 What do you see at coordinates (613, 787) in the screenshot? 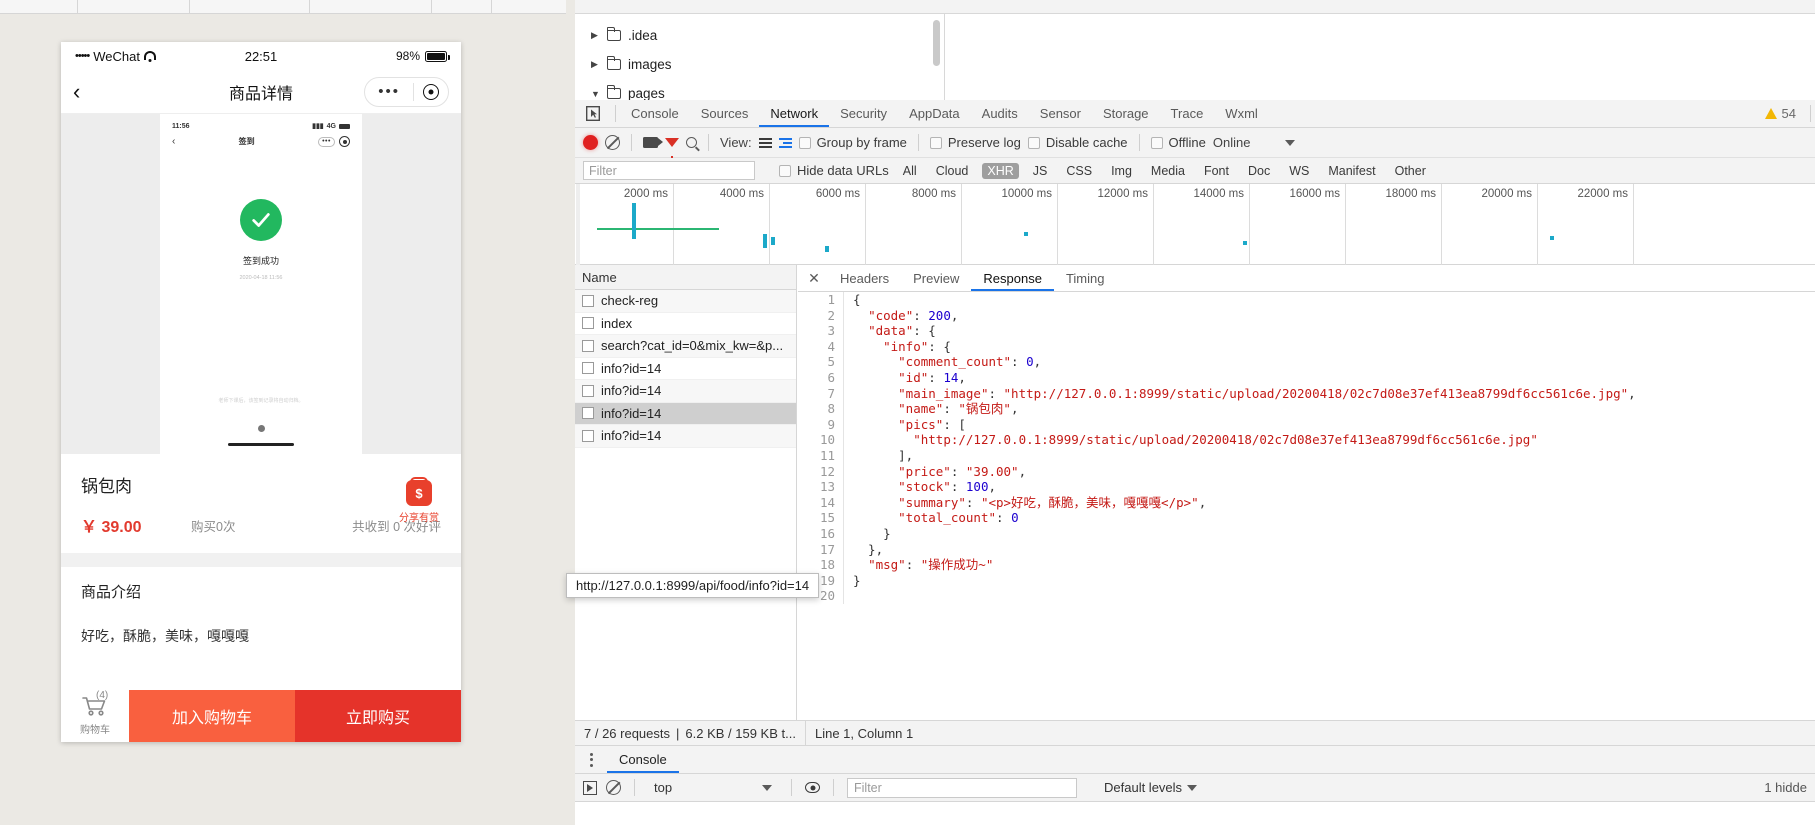
I see `clear-console-icon` at bounding box center [613, 787].